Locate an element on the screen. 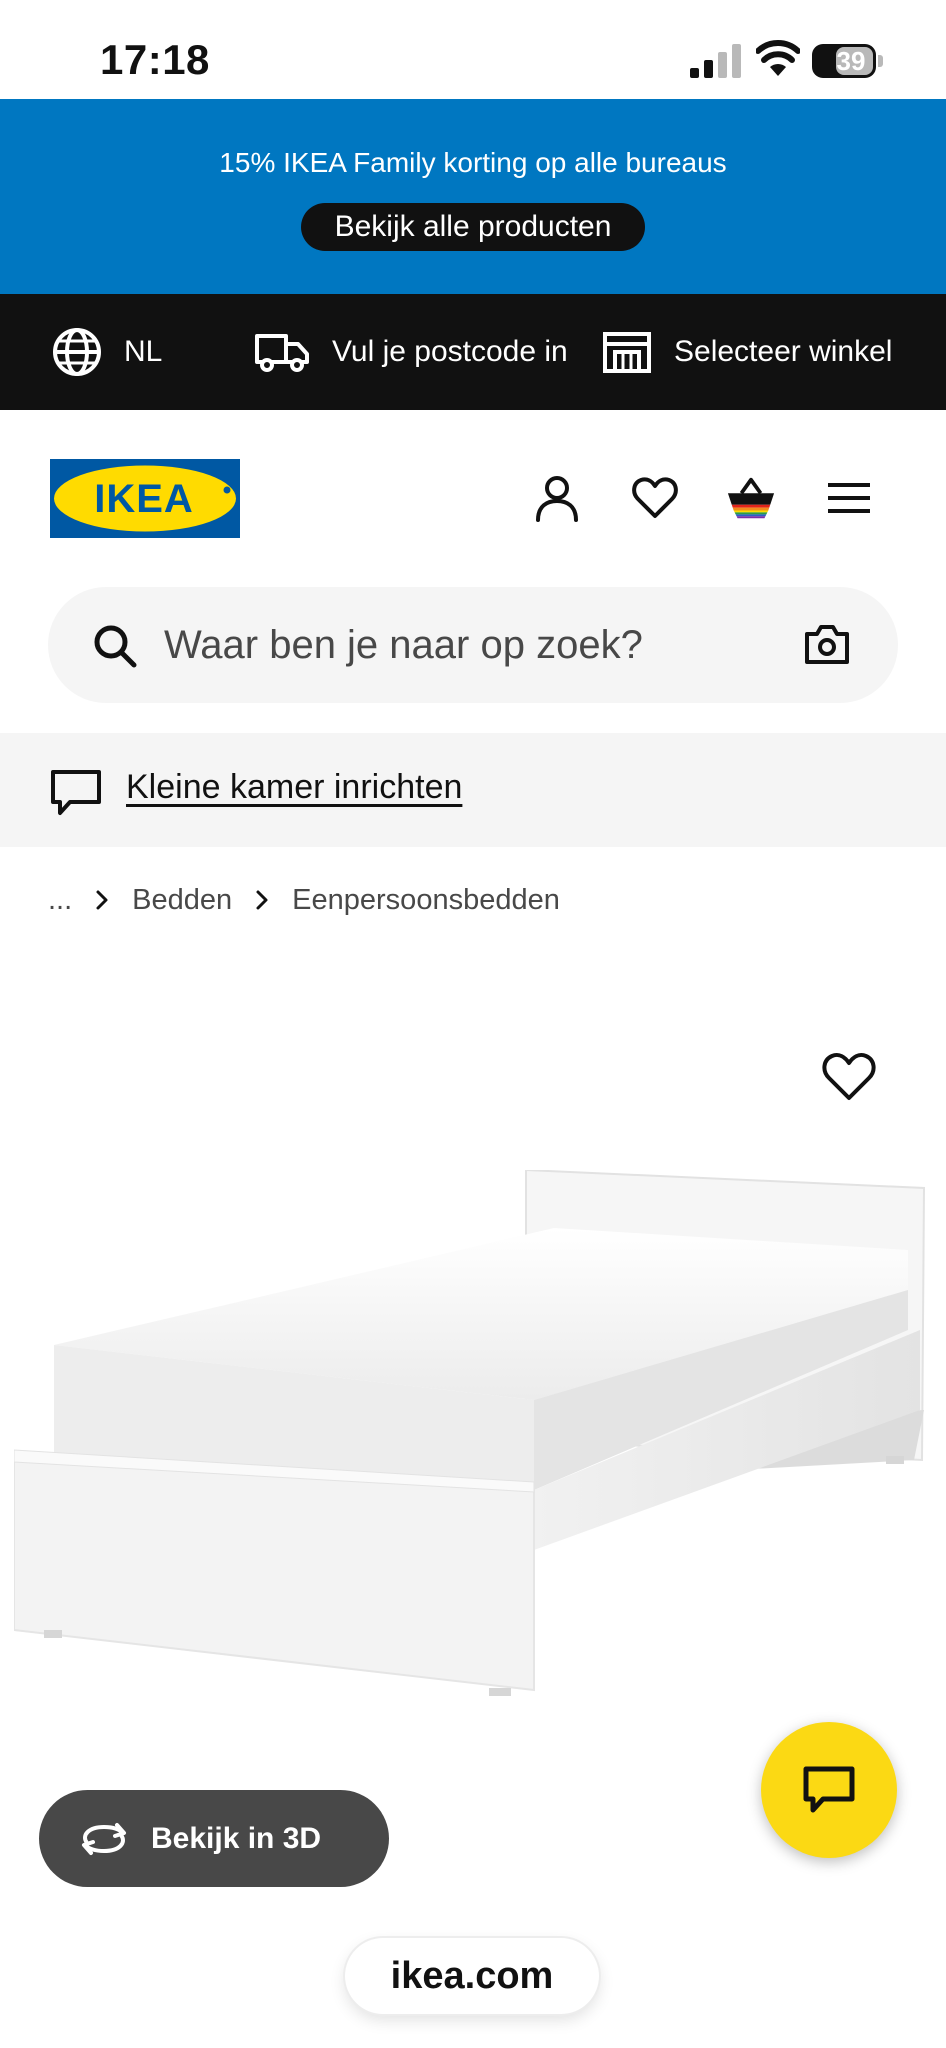 The image size is (946, 2048). user-icon is located at coordinates (557, 499).